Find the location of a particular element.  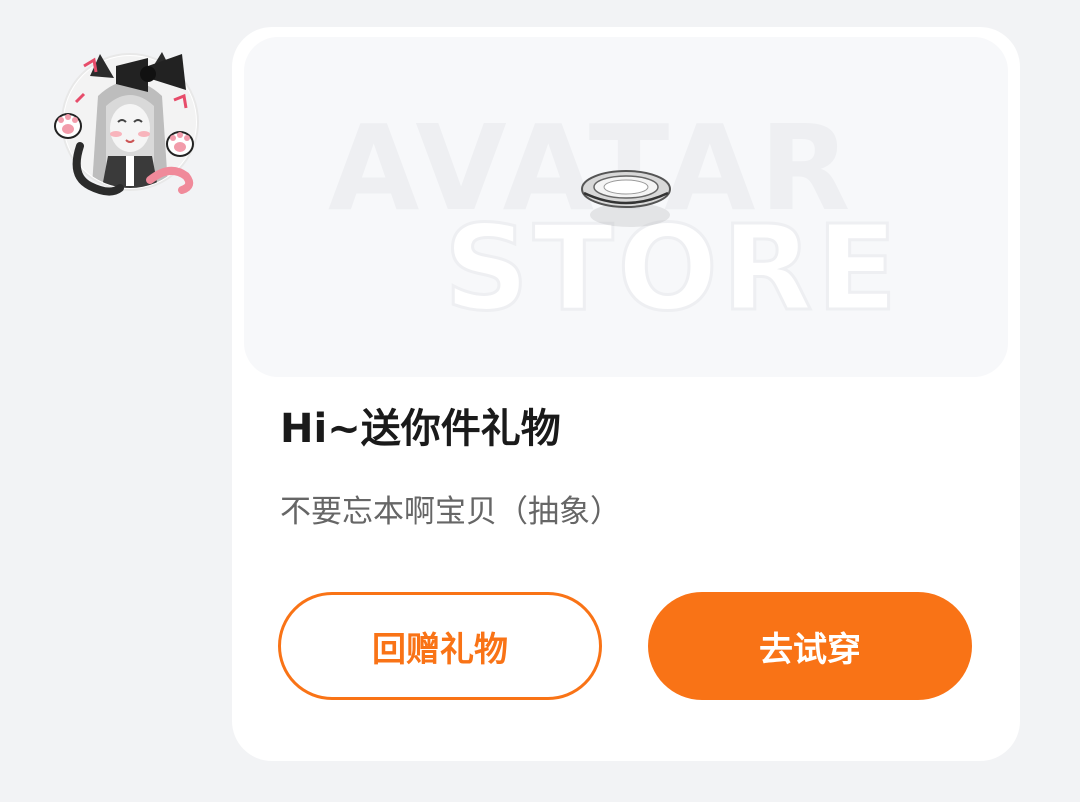

return-gift-button: 回赠礼物 is located at coordinates (440, 646).